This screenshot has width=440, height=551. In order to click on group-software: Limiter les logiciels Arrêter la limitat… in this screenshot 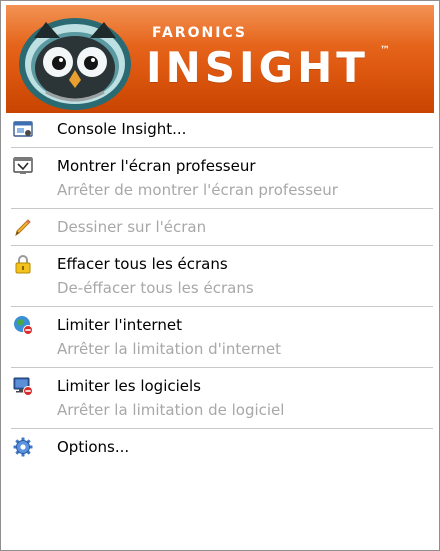, I will do `click(220, 398)`.